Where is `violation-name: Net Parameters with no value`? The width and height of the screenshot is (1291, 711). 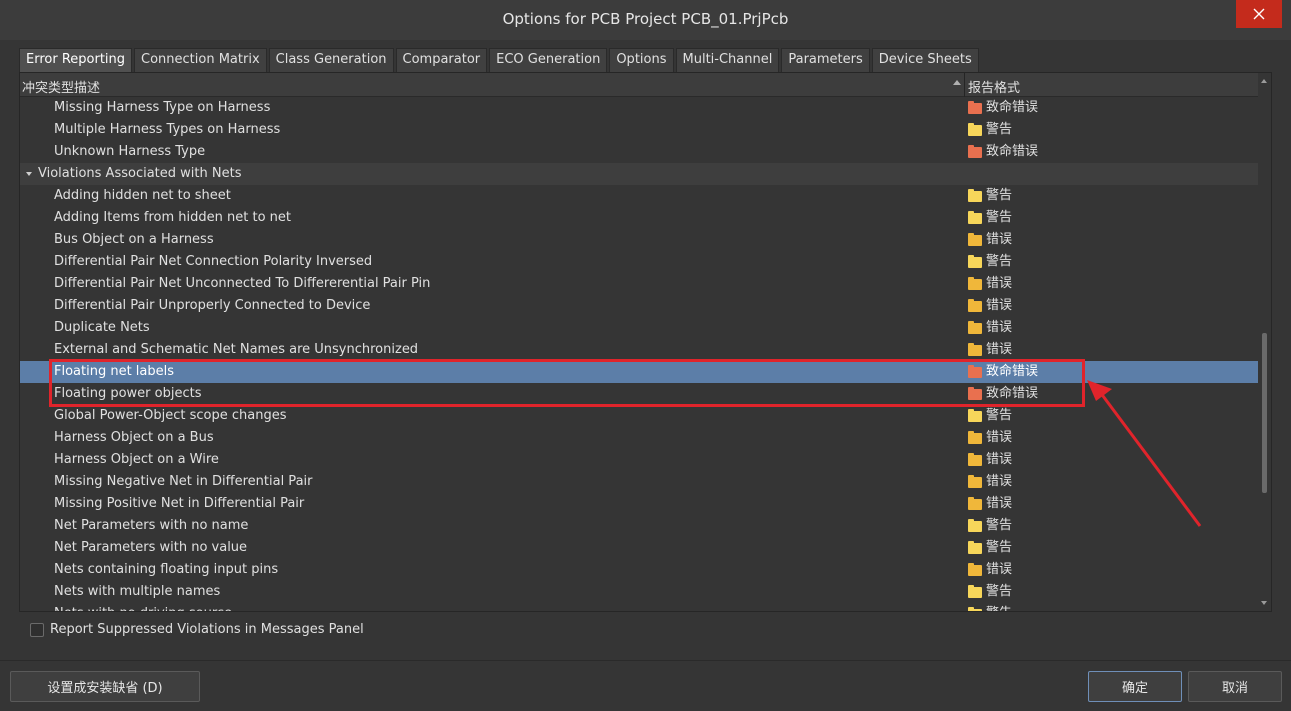
violation-name: Net Parameters with no value is located at coordinates (151, 547).